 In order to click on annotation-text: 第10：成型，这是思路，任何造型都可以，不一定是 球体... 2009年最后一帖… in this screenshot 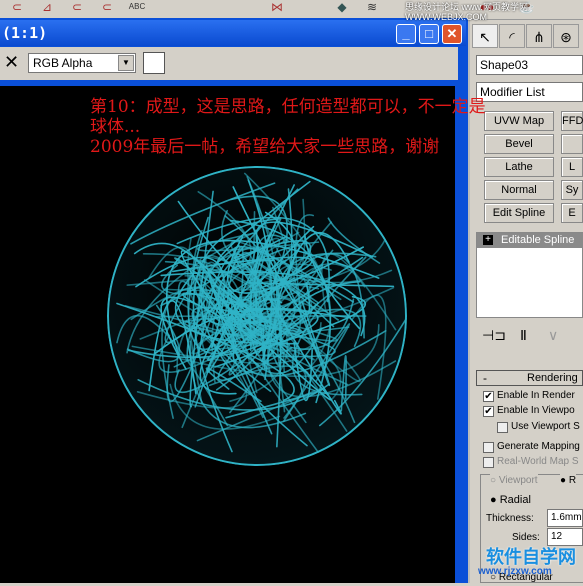, I will do `click(325, 127)`.